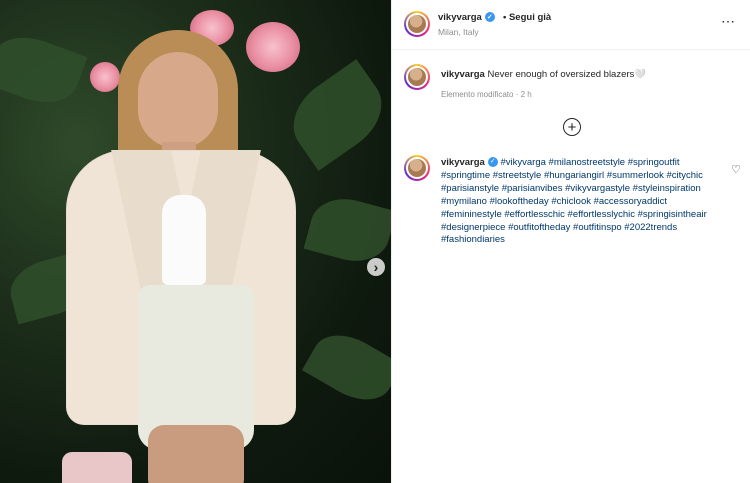 Image resolution: width=750 pixels, height=483 pixels. I want to click on white-heart-emoji: 🤍, so click(640, 74).